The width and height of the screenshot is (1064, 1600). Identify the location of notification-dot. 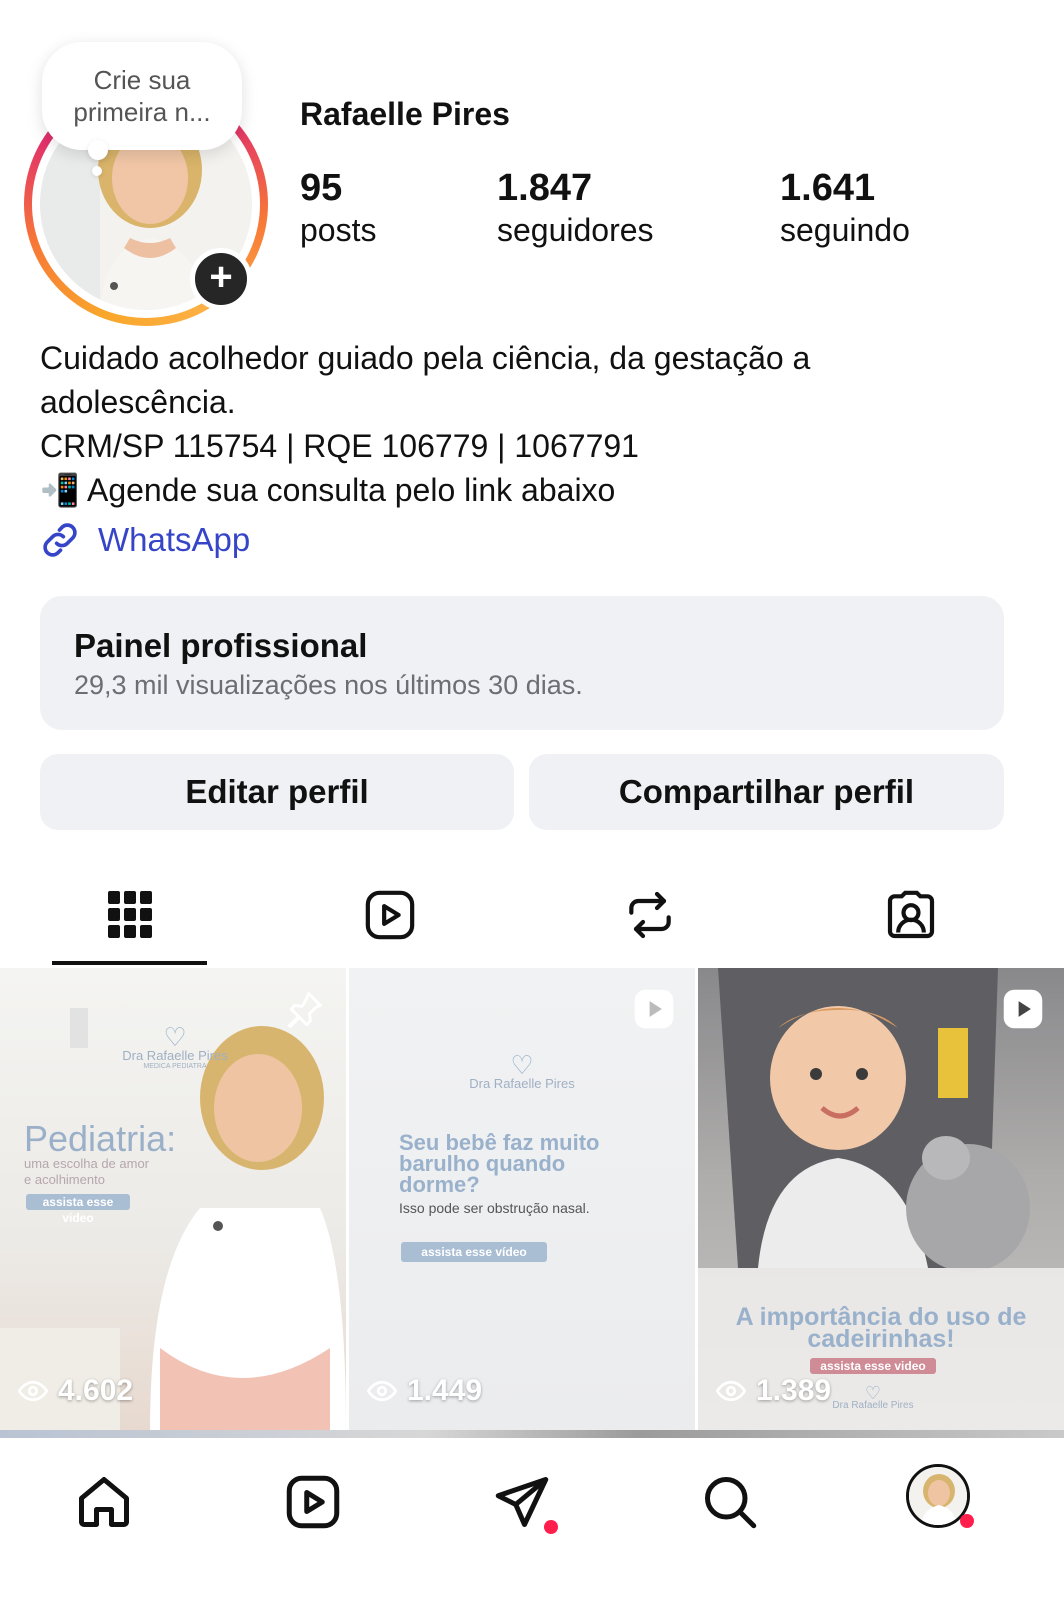
(551, 1527).